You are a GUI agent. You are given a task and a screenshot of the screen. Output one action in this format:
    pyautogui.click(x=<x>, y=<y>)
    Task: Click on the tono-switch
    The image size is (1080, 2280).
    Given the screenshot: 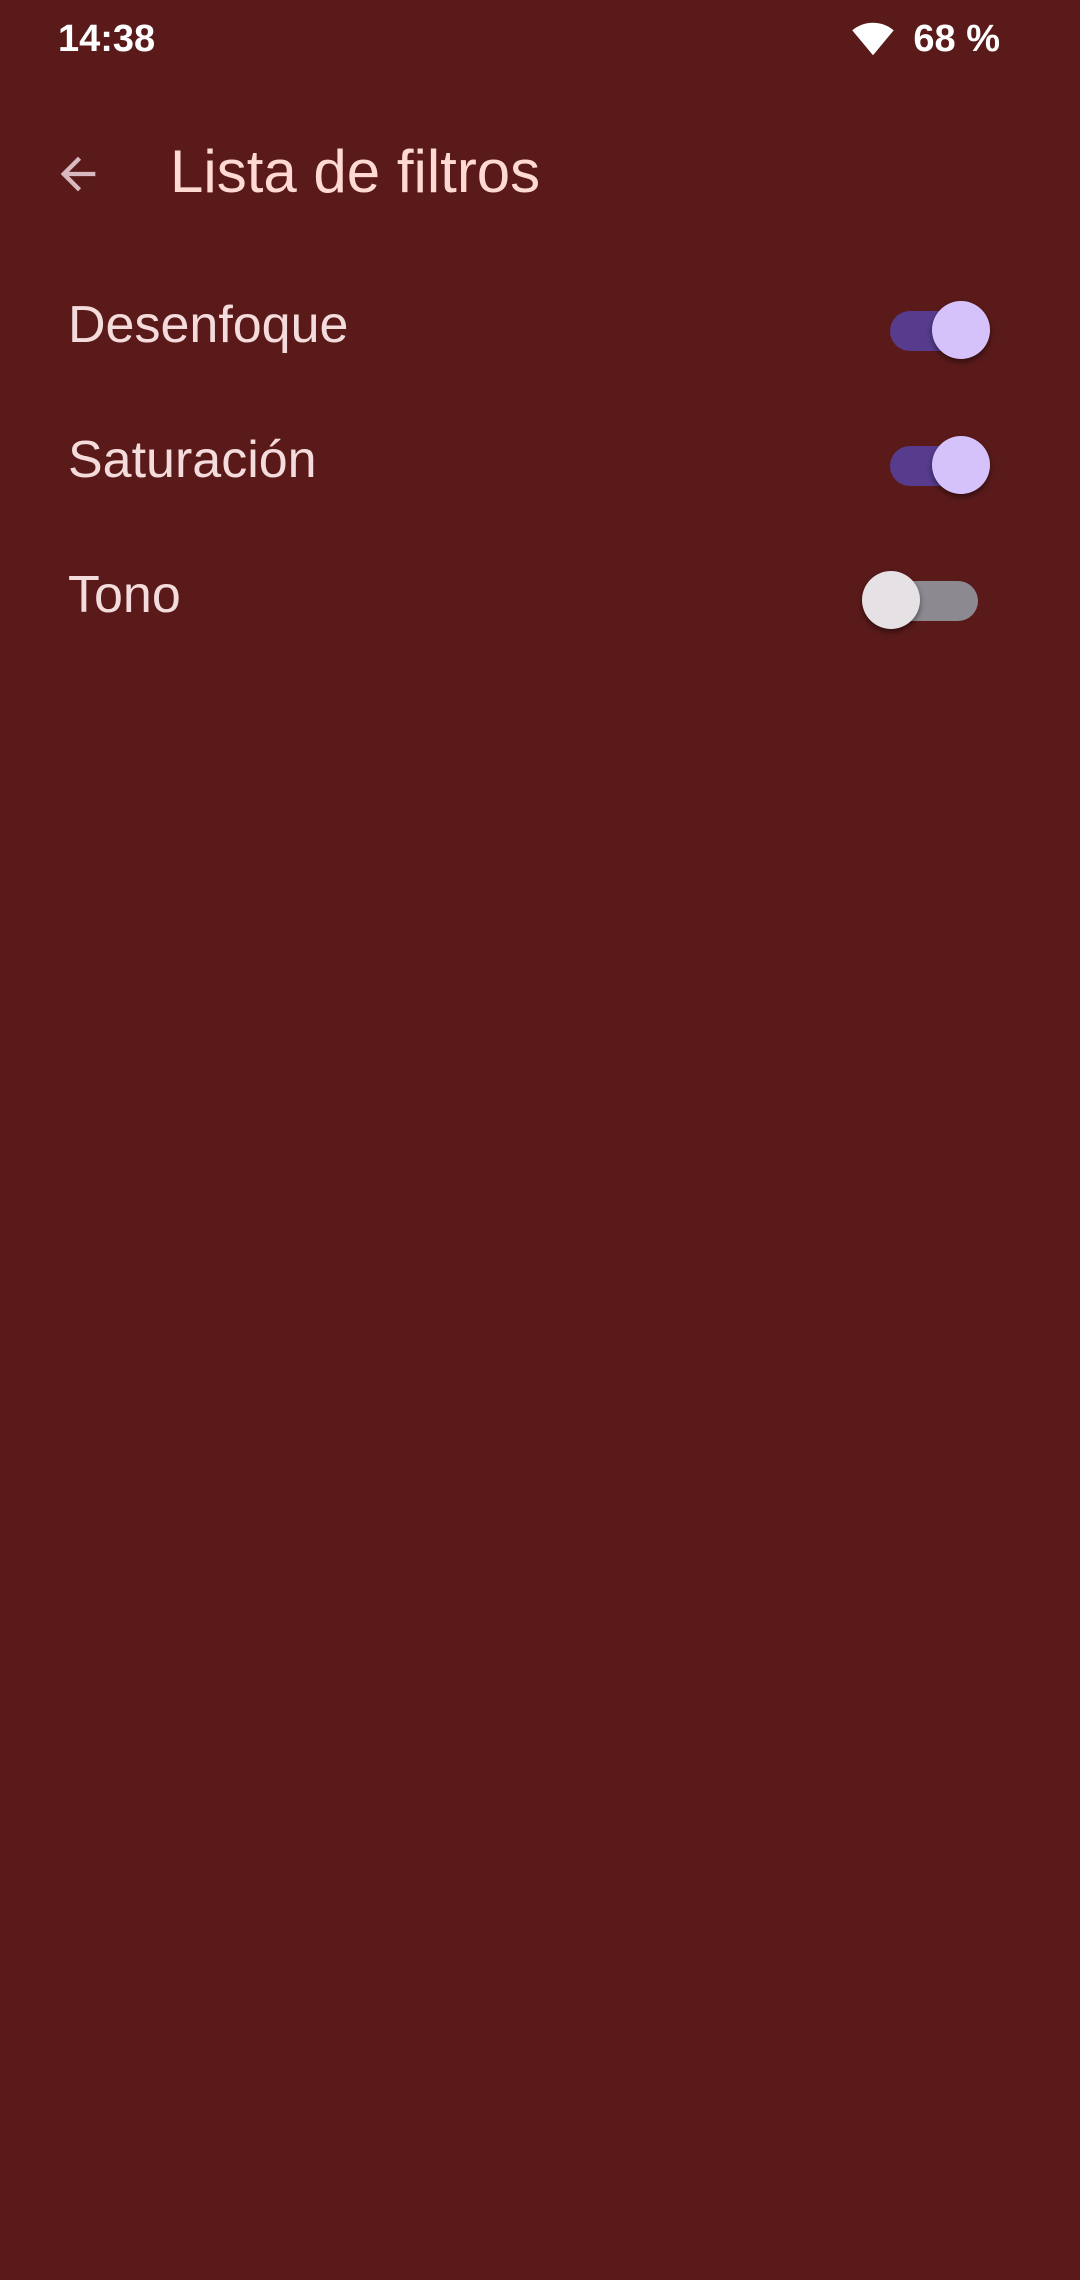 What is the action you would take?
    pyautogui.click(x=931, y=595)
    